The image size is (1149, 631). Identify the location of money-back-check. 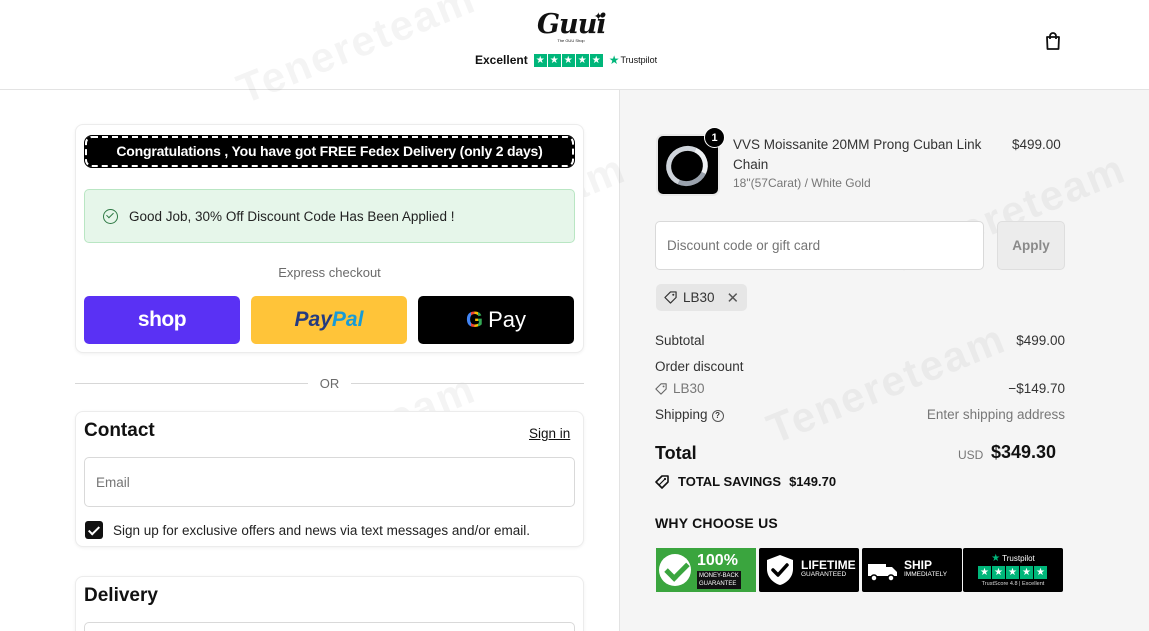
(675, 570).